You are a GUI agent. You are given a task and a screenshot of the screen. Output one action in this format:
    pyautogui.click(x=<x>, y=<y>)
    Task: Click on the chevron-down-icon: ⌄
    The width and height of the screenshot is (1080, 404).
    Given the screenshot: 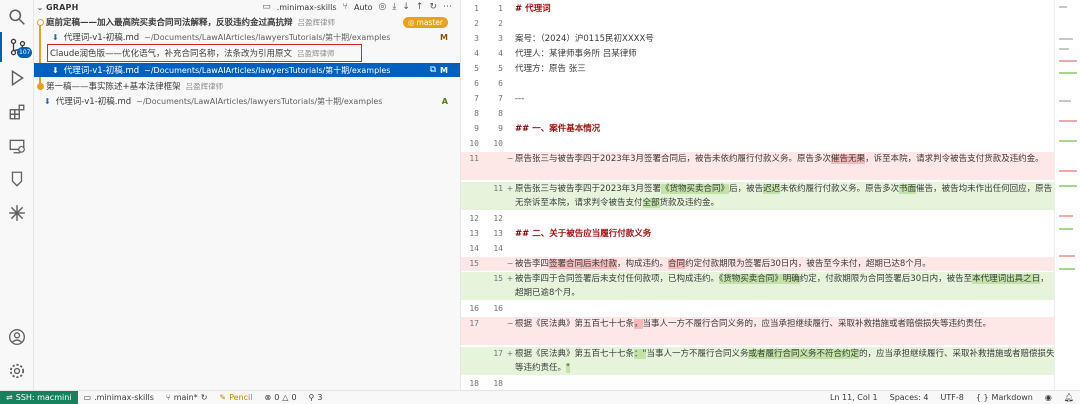 What is the action you would take?
    pyautogui.click(x=40, y=7)
    